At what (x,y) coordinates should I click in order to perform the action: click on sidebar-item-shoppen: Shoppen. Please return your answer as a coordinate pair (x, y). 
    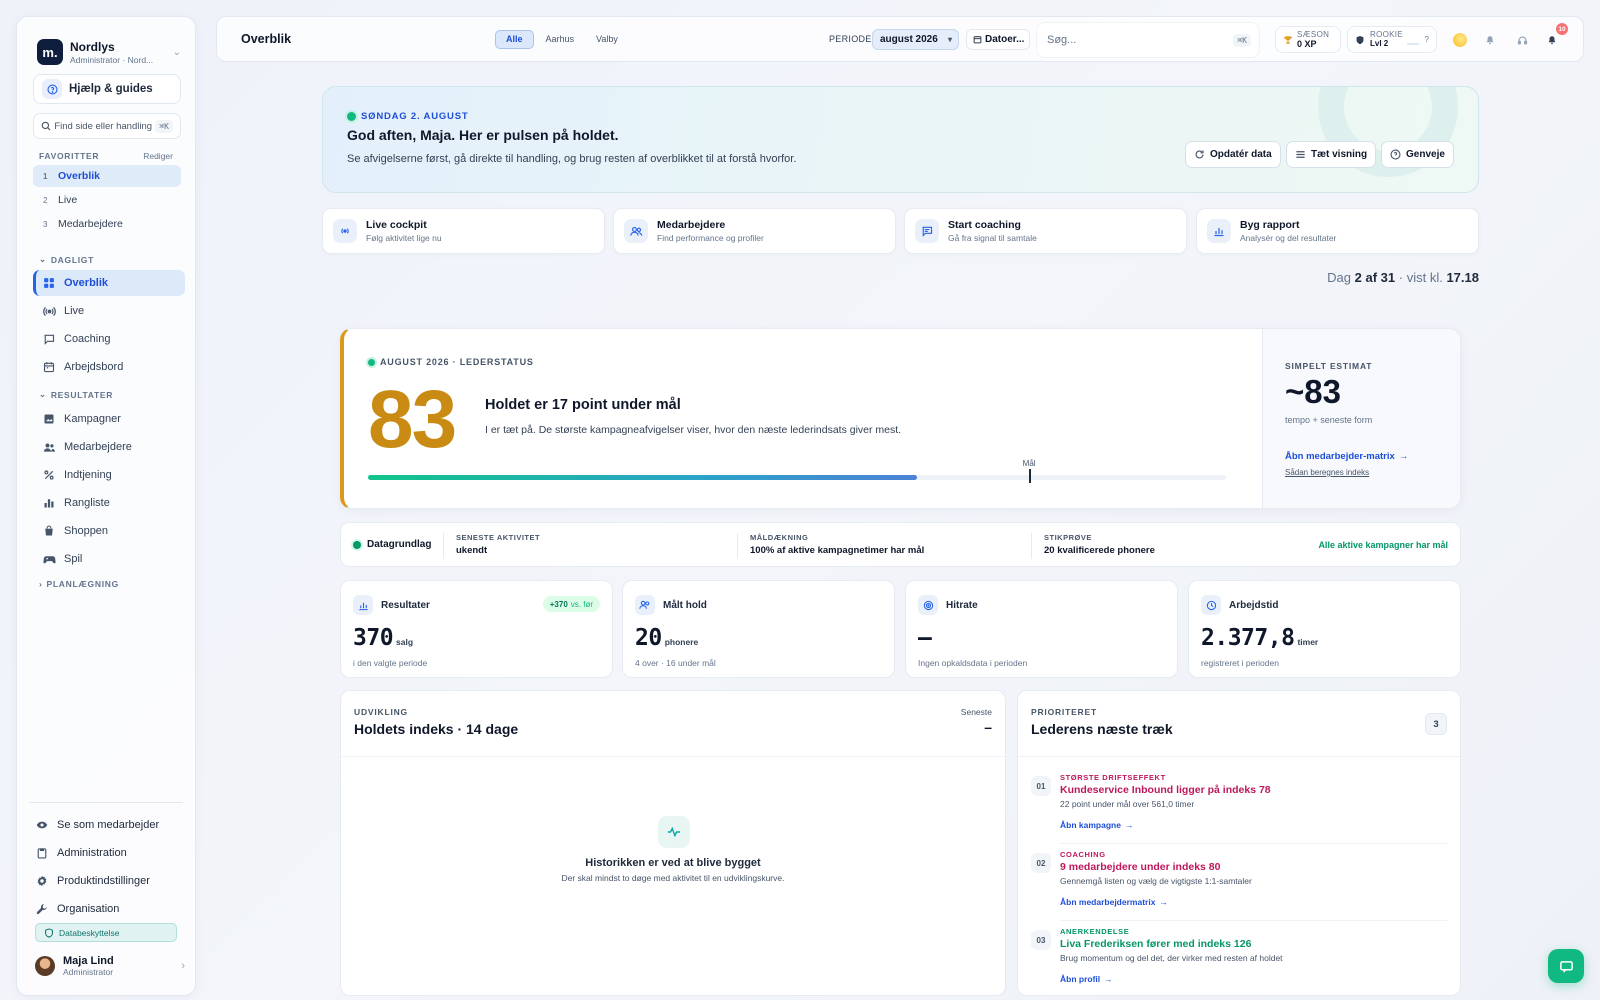
    Looking at the image, I should click on (109, 531).